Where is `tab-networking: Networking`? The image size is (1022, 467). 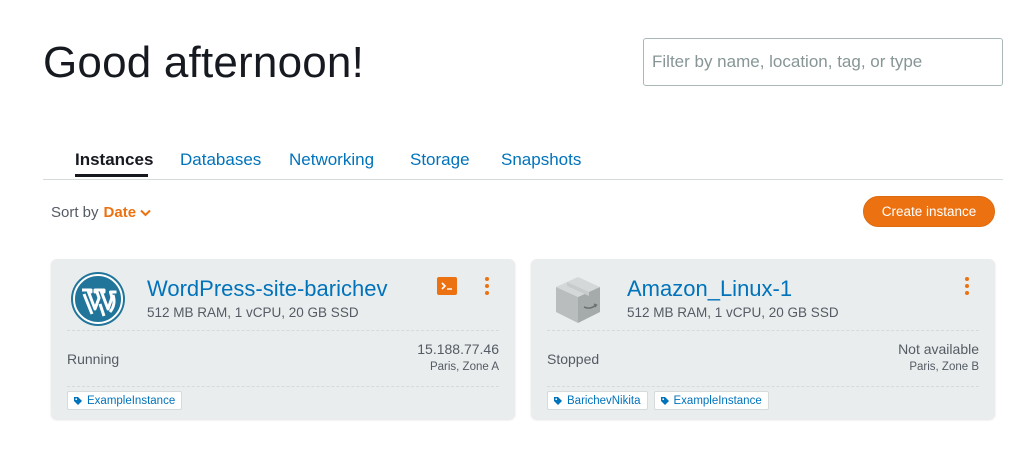
tab-networking: Networking is located at coordinates (331, 160).